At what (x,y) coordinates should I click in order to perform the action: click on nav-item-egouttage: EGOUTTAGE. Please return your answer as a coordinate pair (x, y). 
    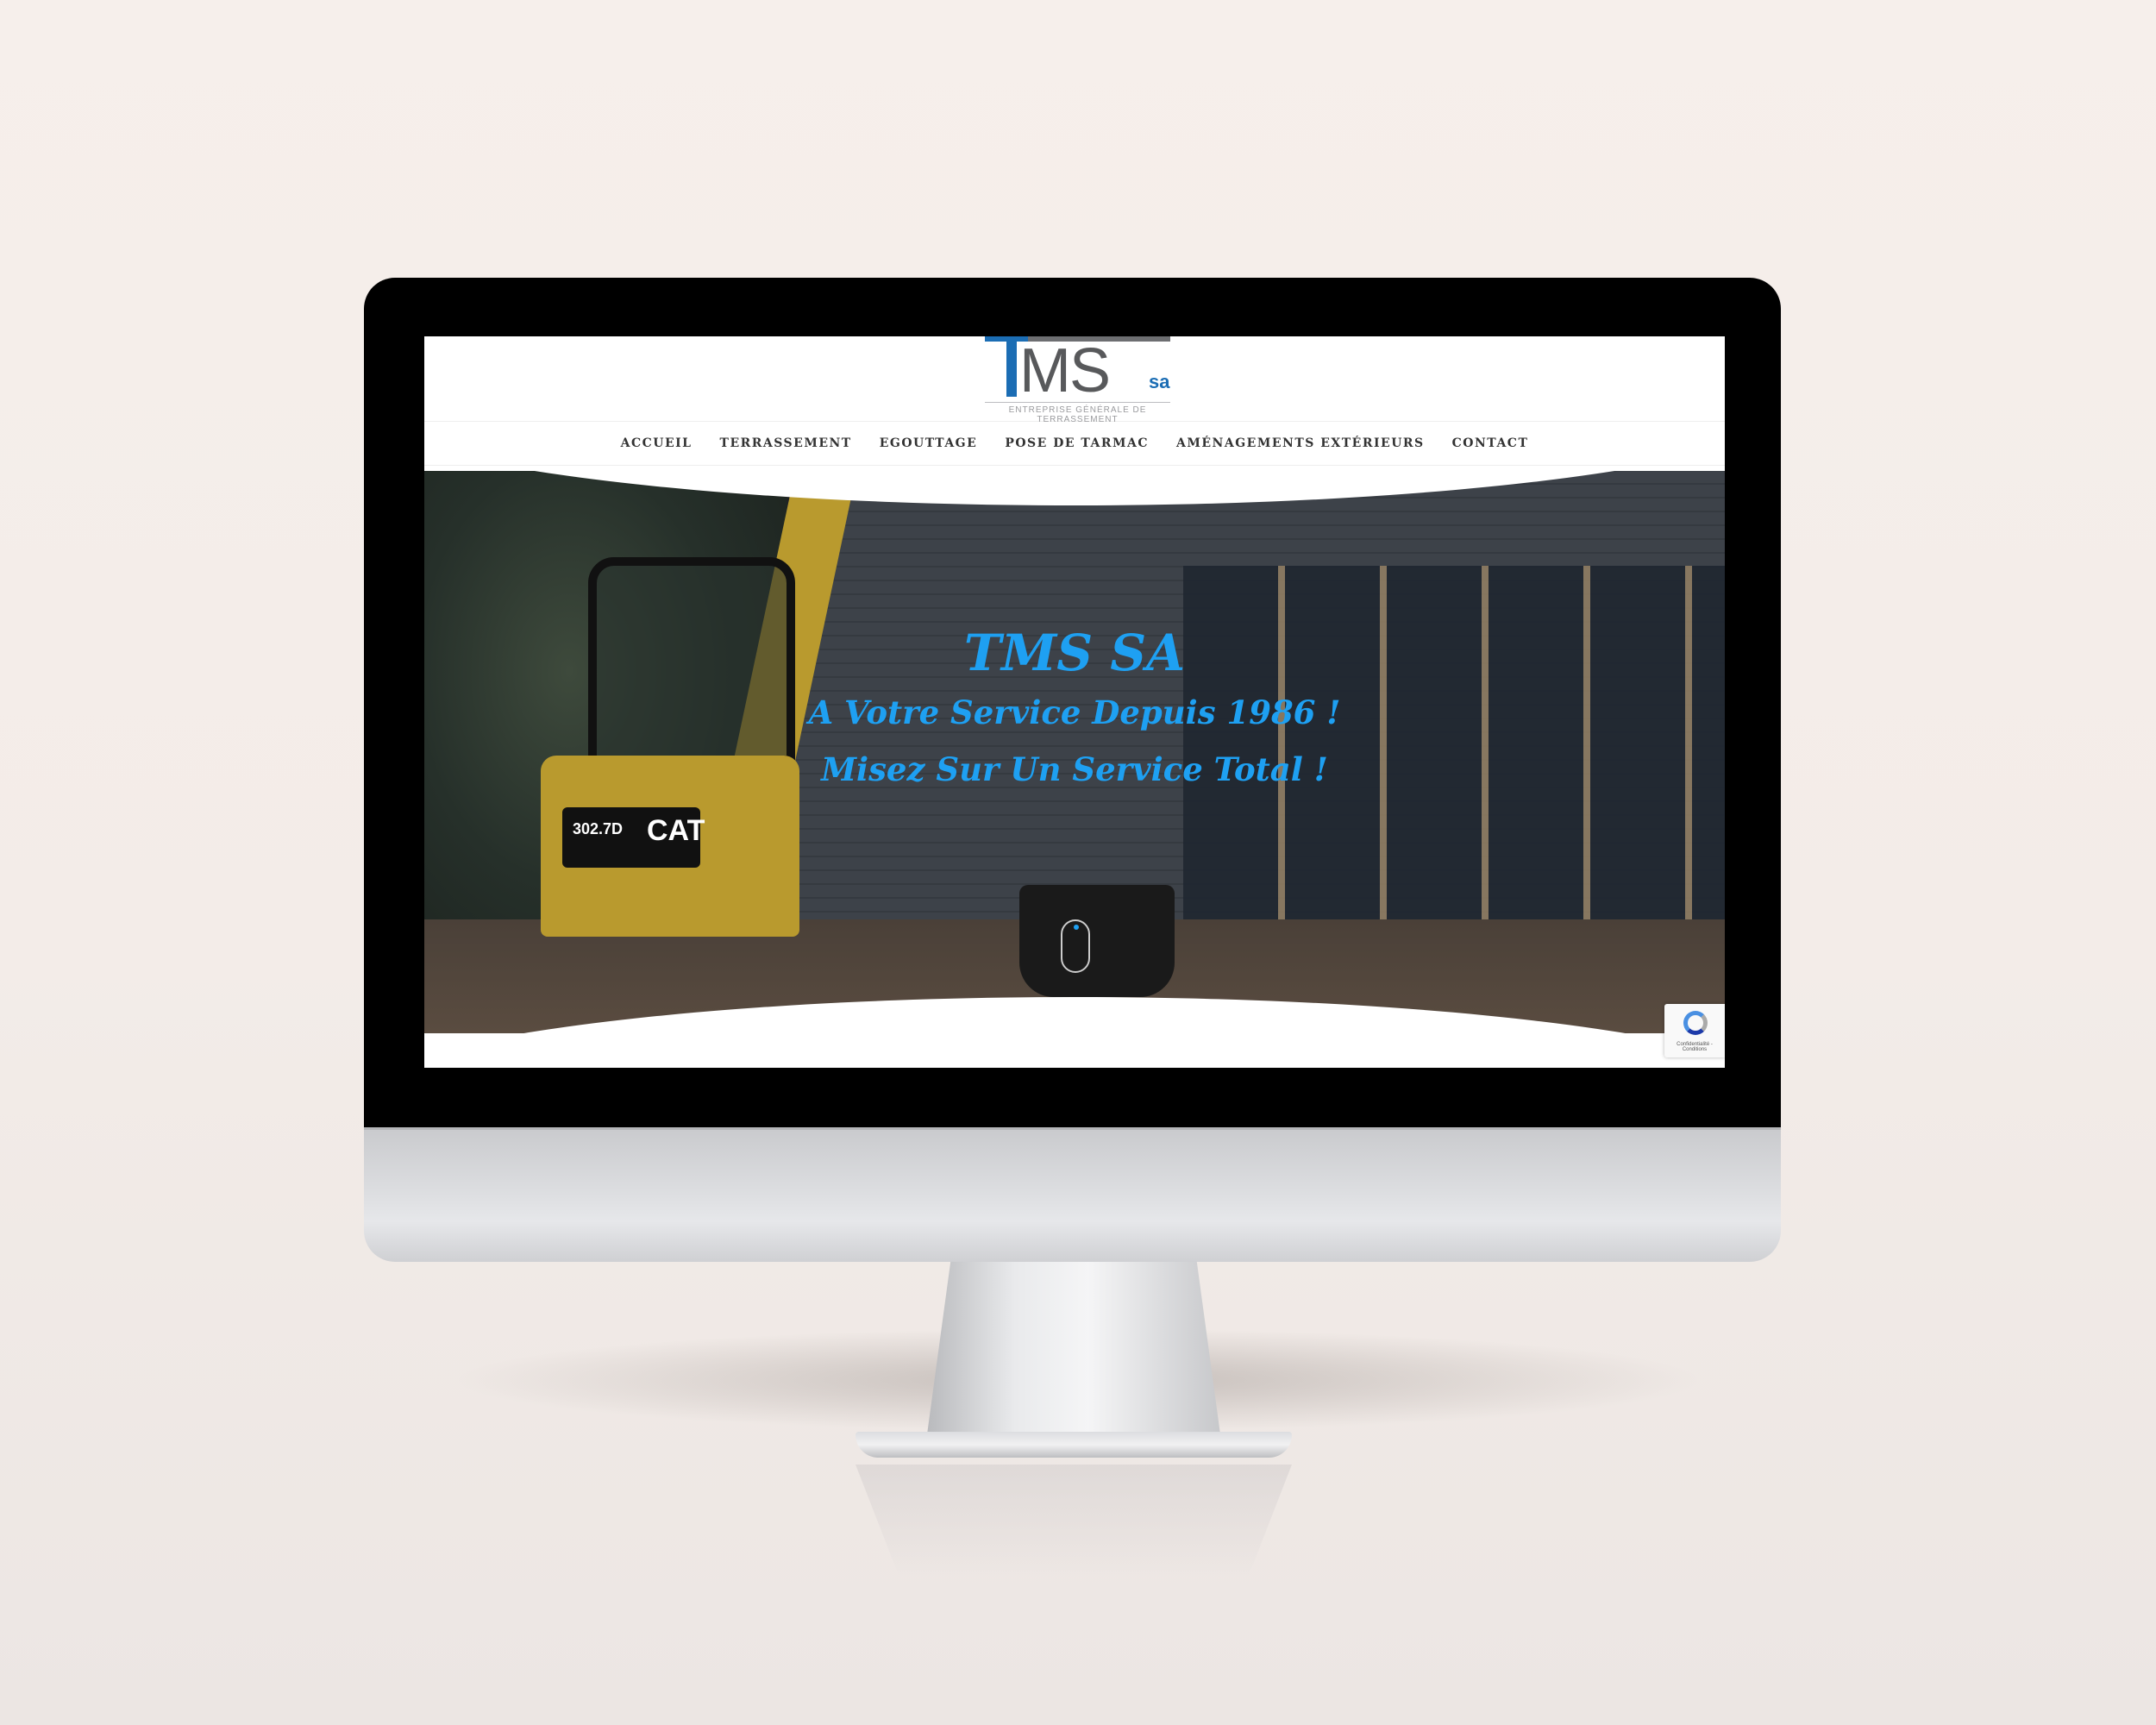
    Looking at the image, I should click on (929, 443).